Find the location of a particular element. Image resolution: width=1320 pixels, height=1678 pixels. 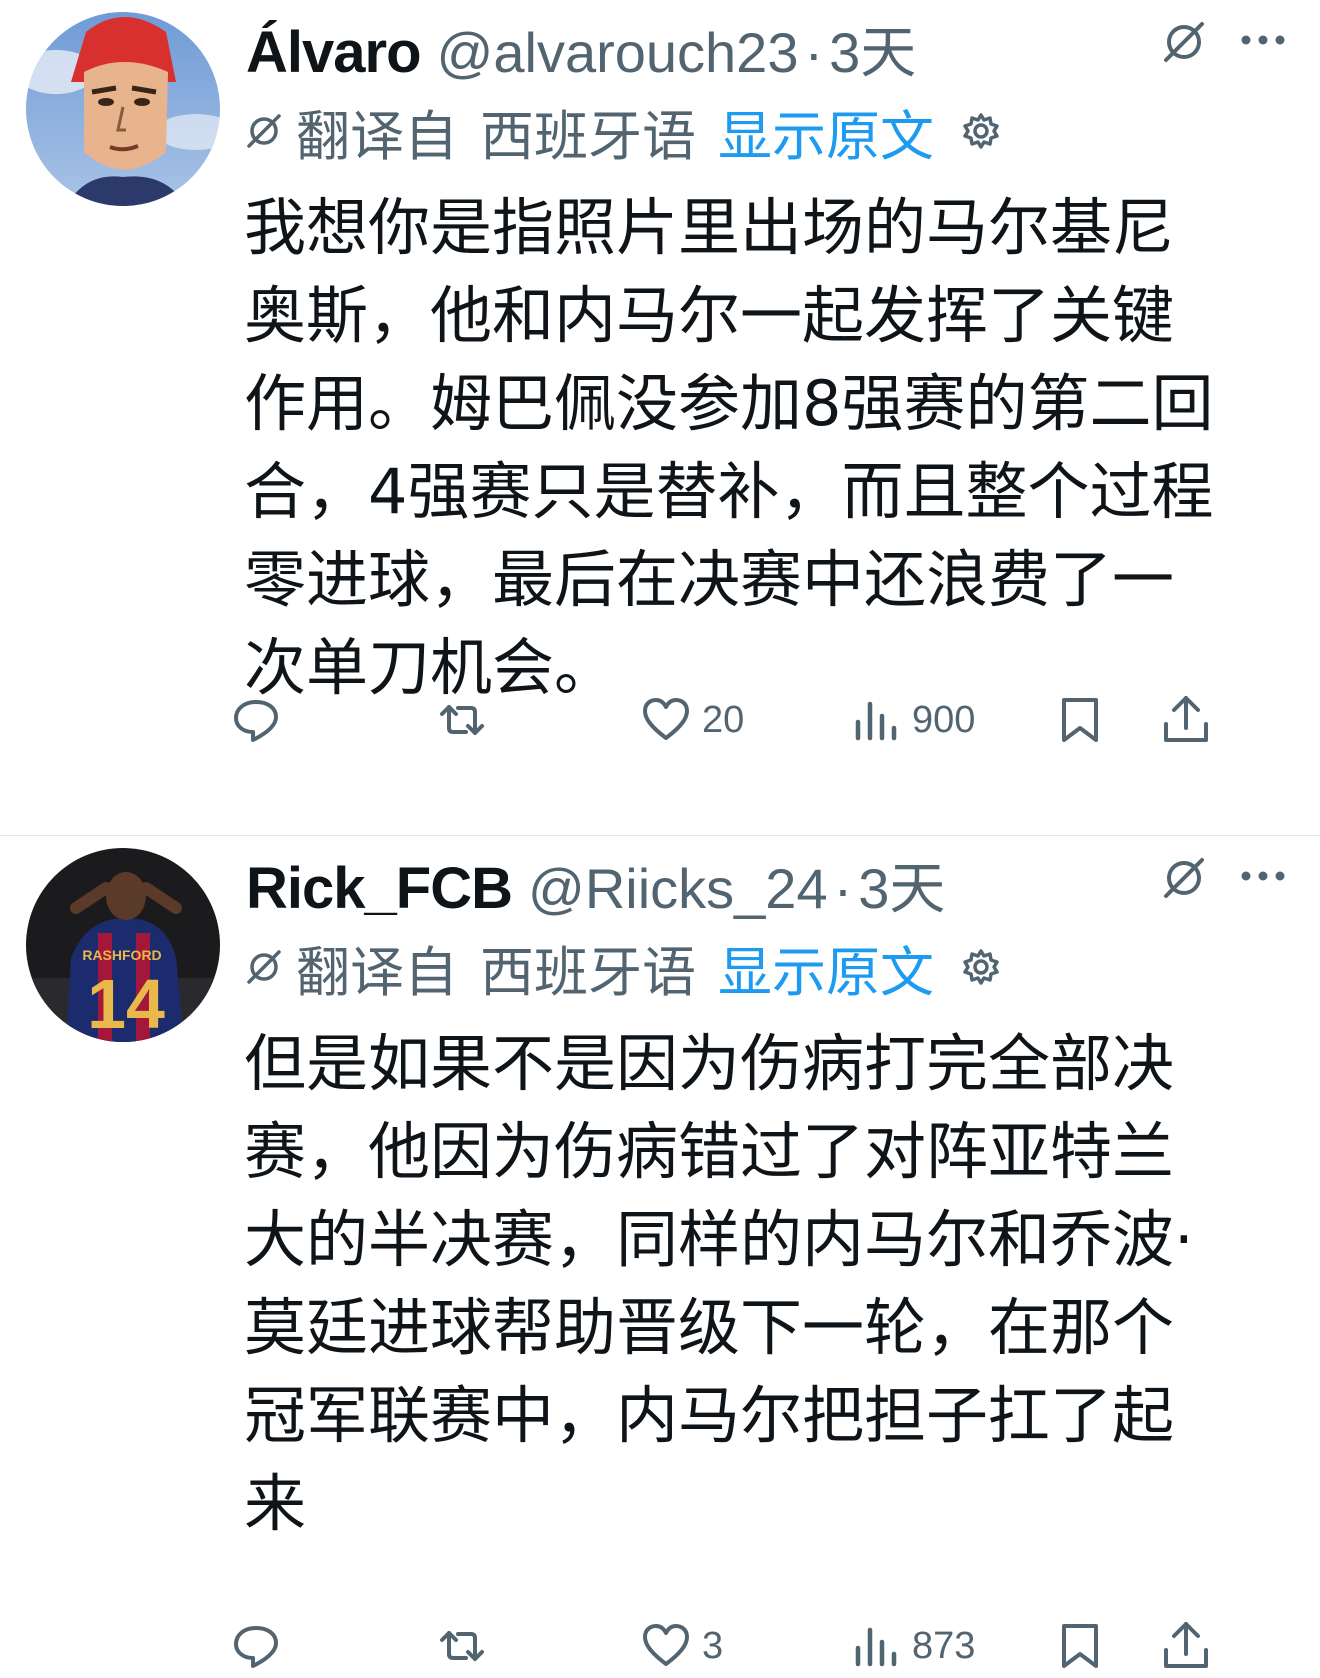

action-bar: 3 873 is located at coordinates (660, 1646).